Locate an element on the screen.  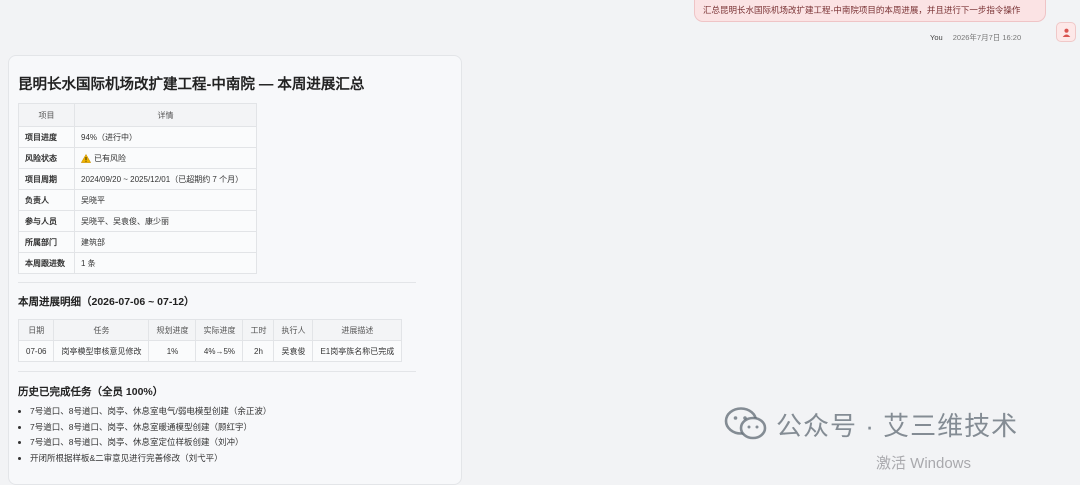
info-key: 项目周期 is located at coordinates (46, 179).